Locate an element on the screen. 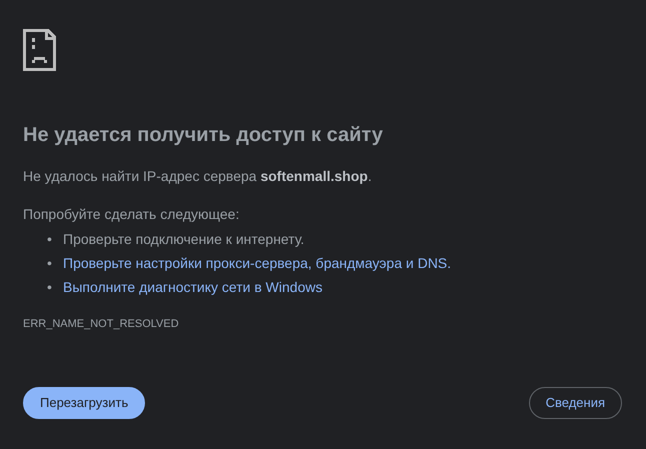  error-summary: Не удалось найти IP-адрес сервера softenmall.shop. is located at coordinates (198, 176).